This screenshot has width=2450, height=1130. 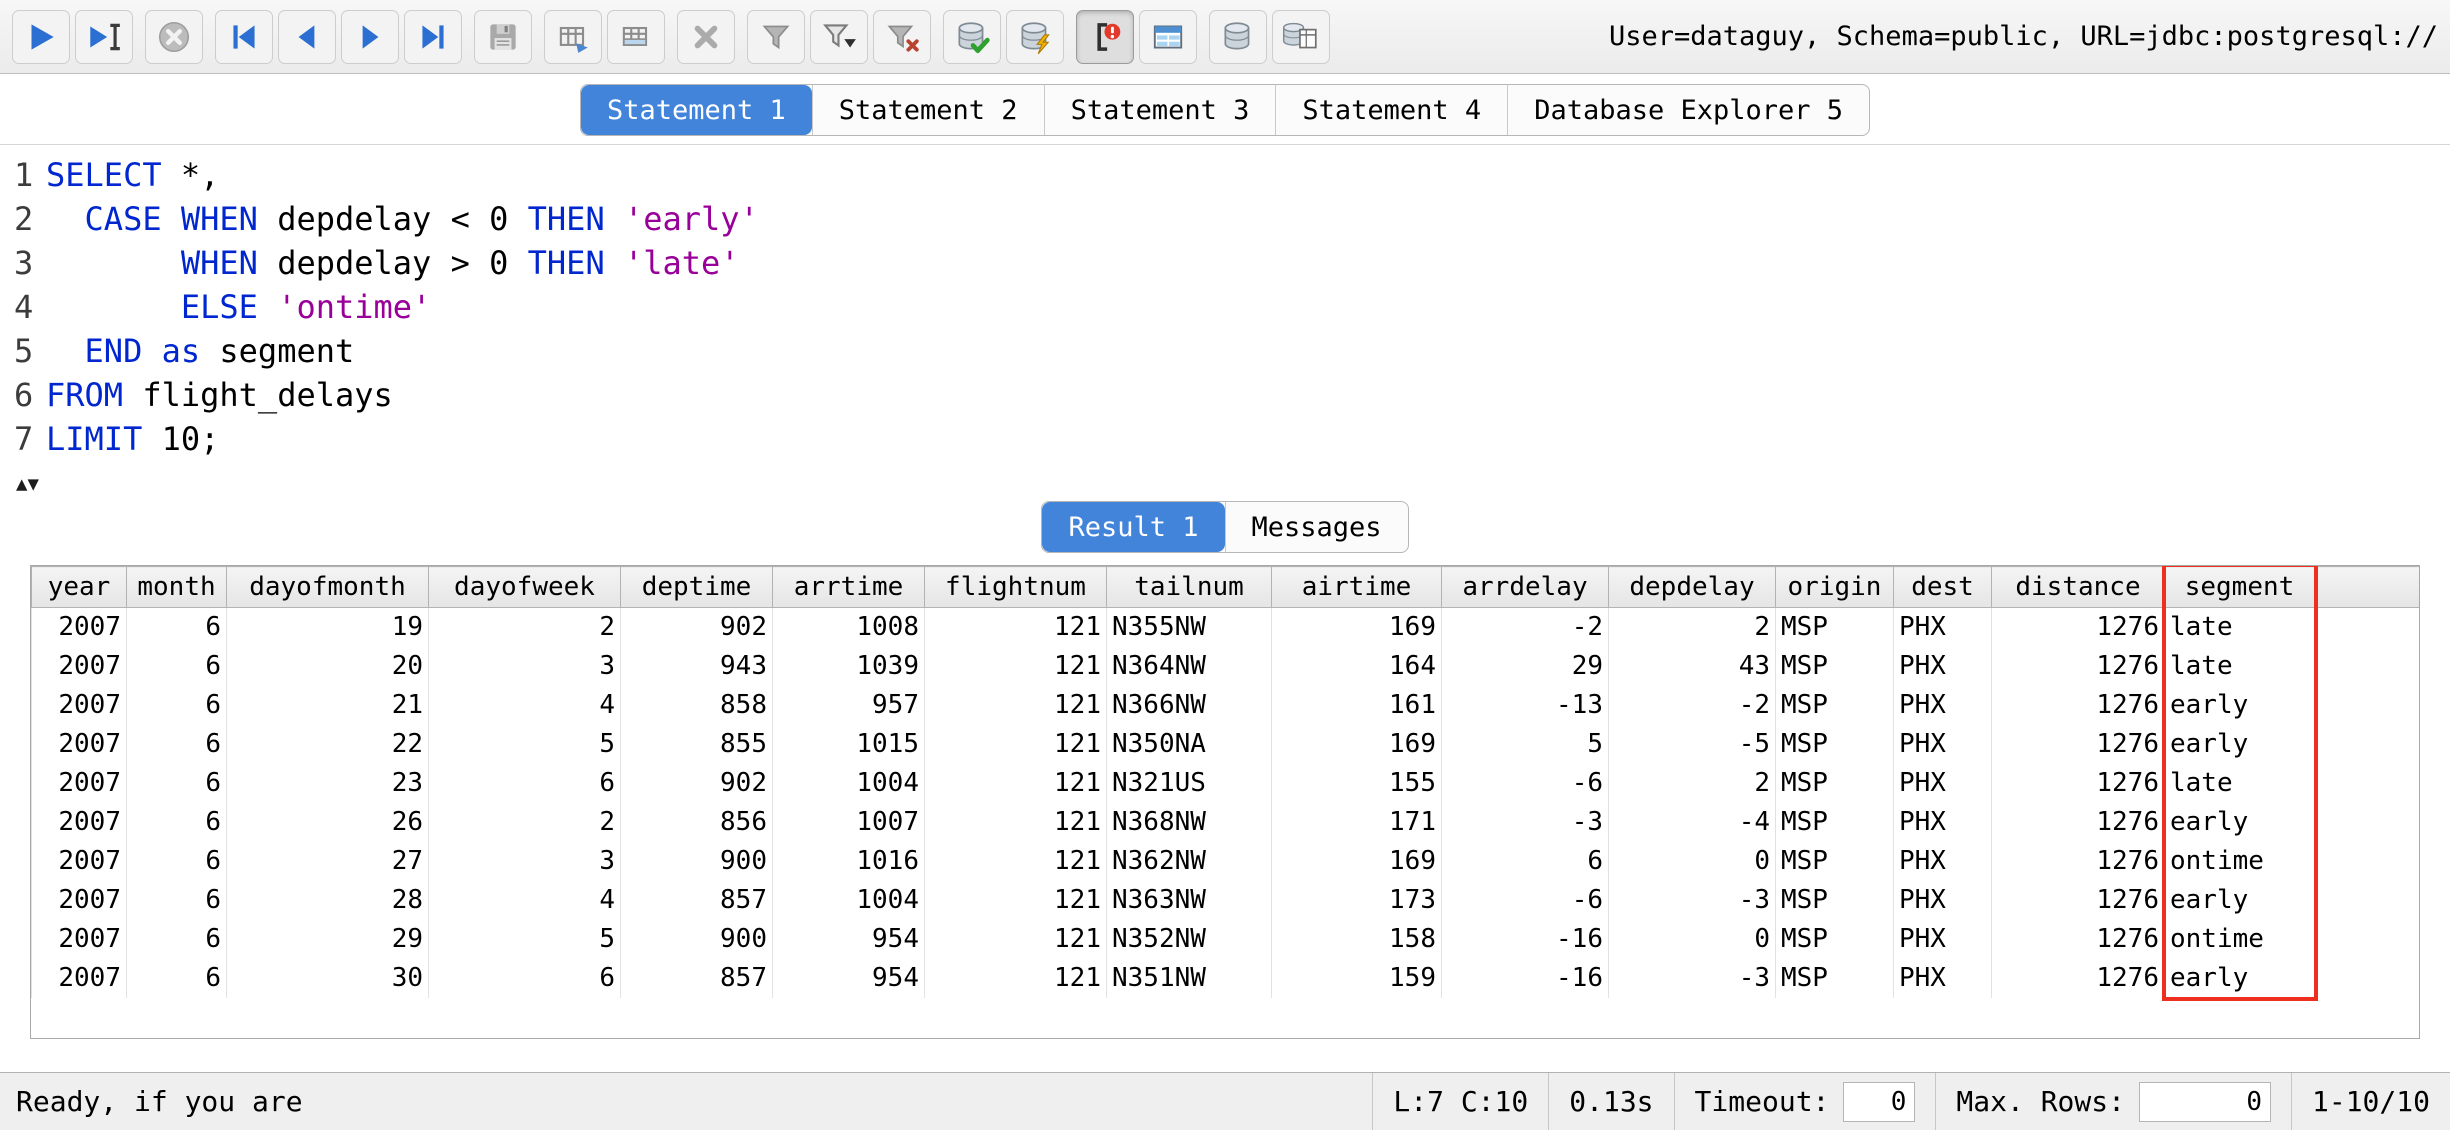 I want to click on cell-depdelay: -5, so click(x=1692, y=744).